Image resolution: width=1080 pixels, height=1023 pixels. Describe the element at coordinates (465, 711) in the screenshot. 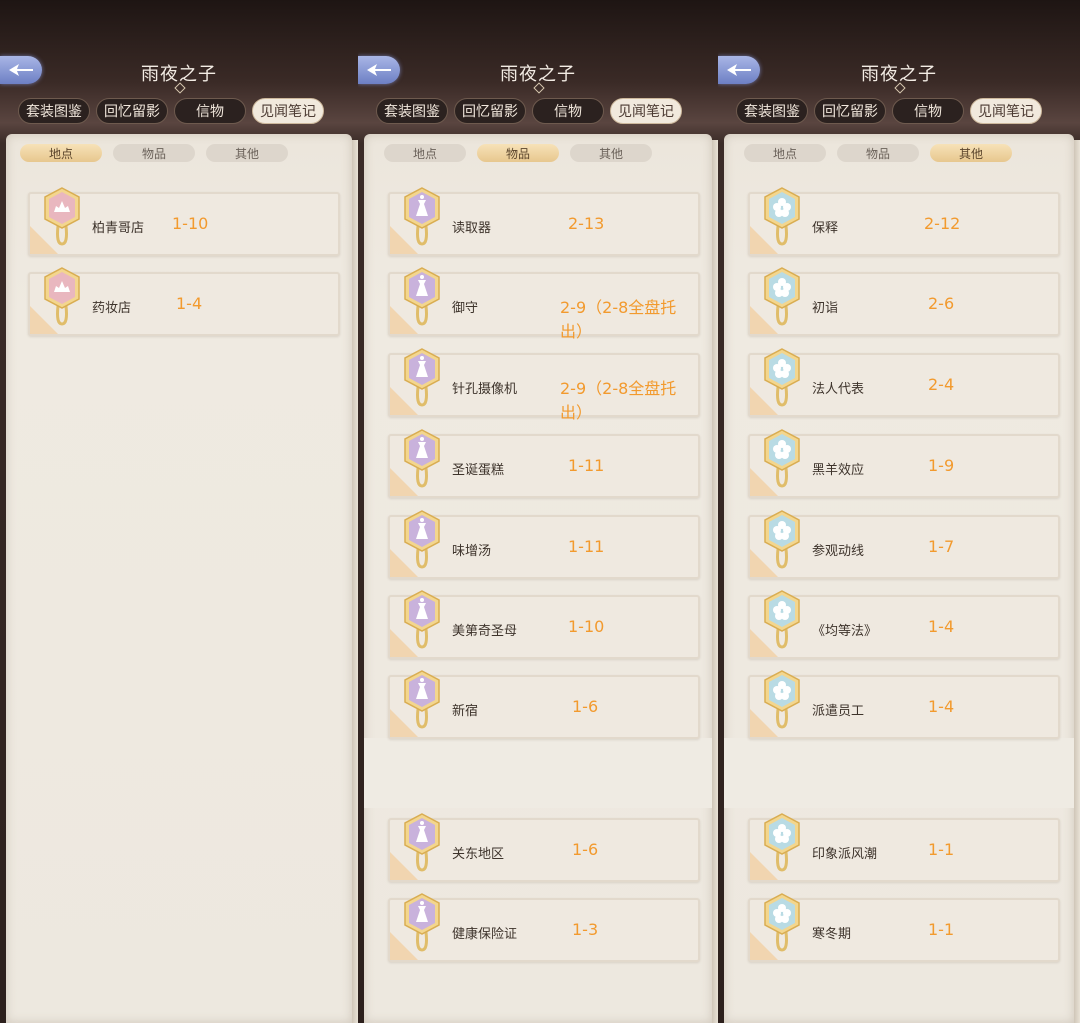

I see `entry-name: 新宿` at that location.